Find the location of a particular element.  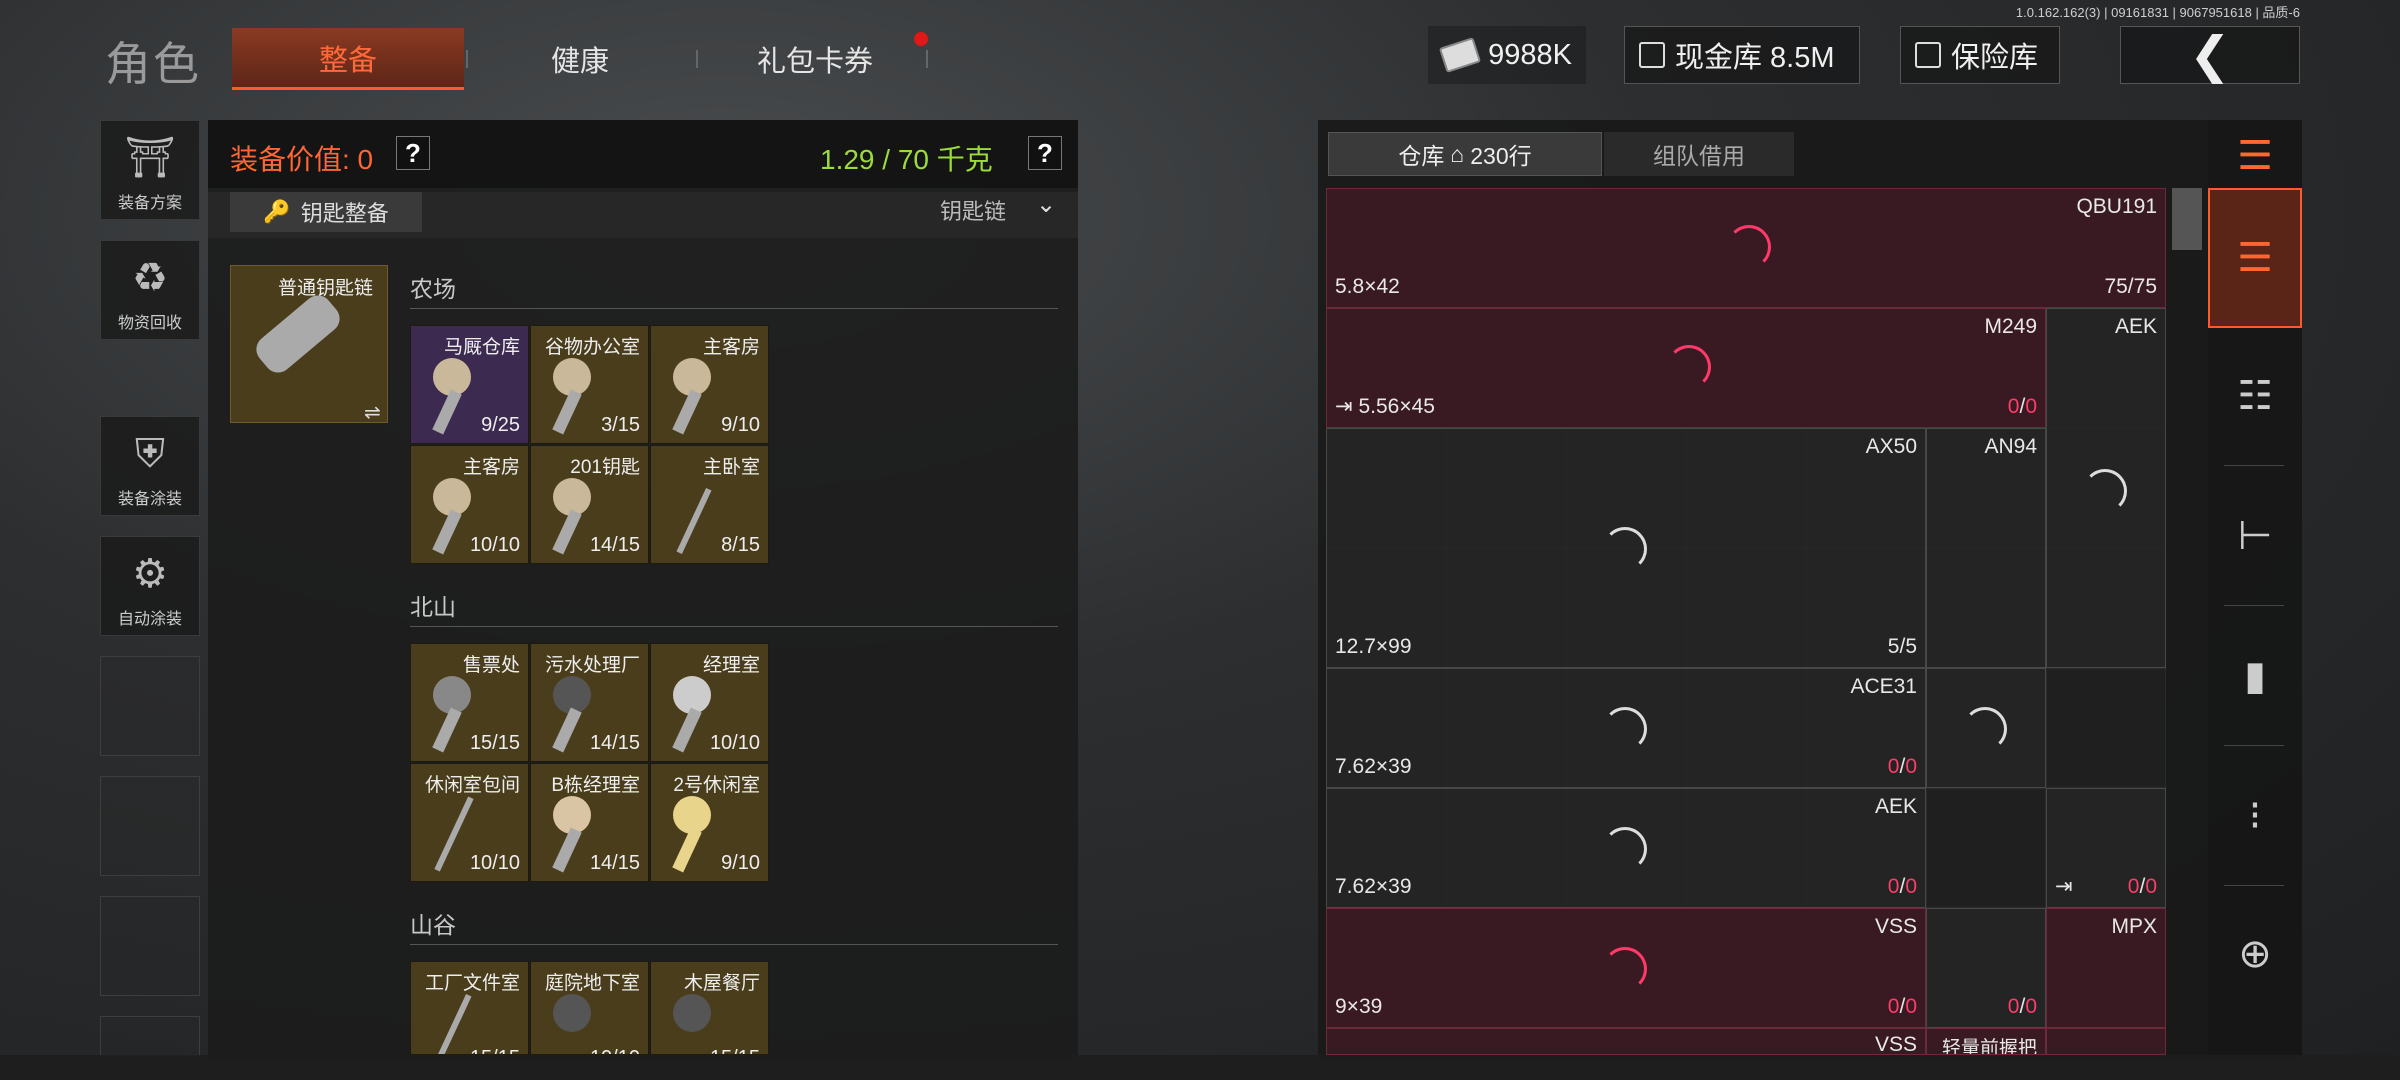

warehouse-item is located at coordinates (2106, 1041).